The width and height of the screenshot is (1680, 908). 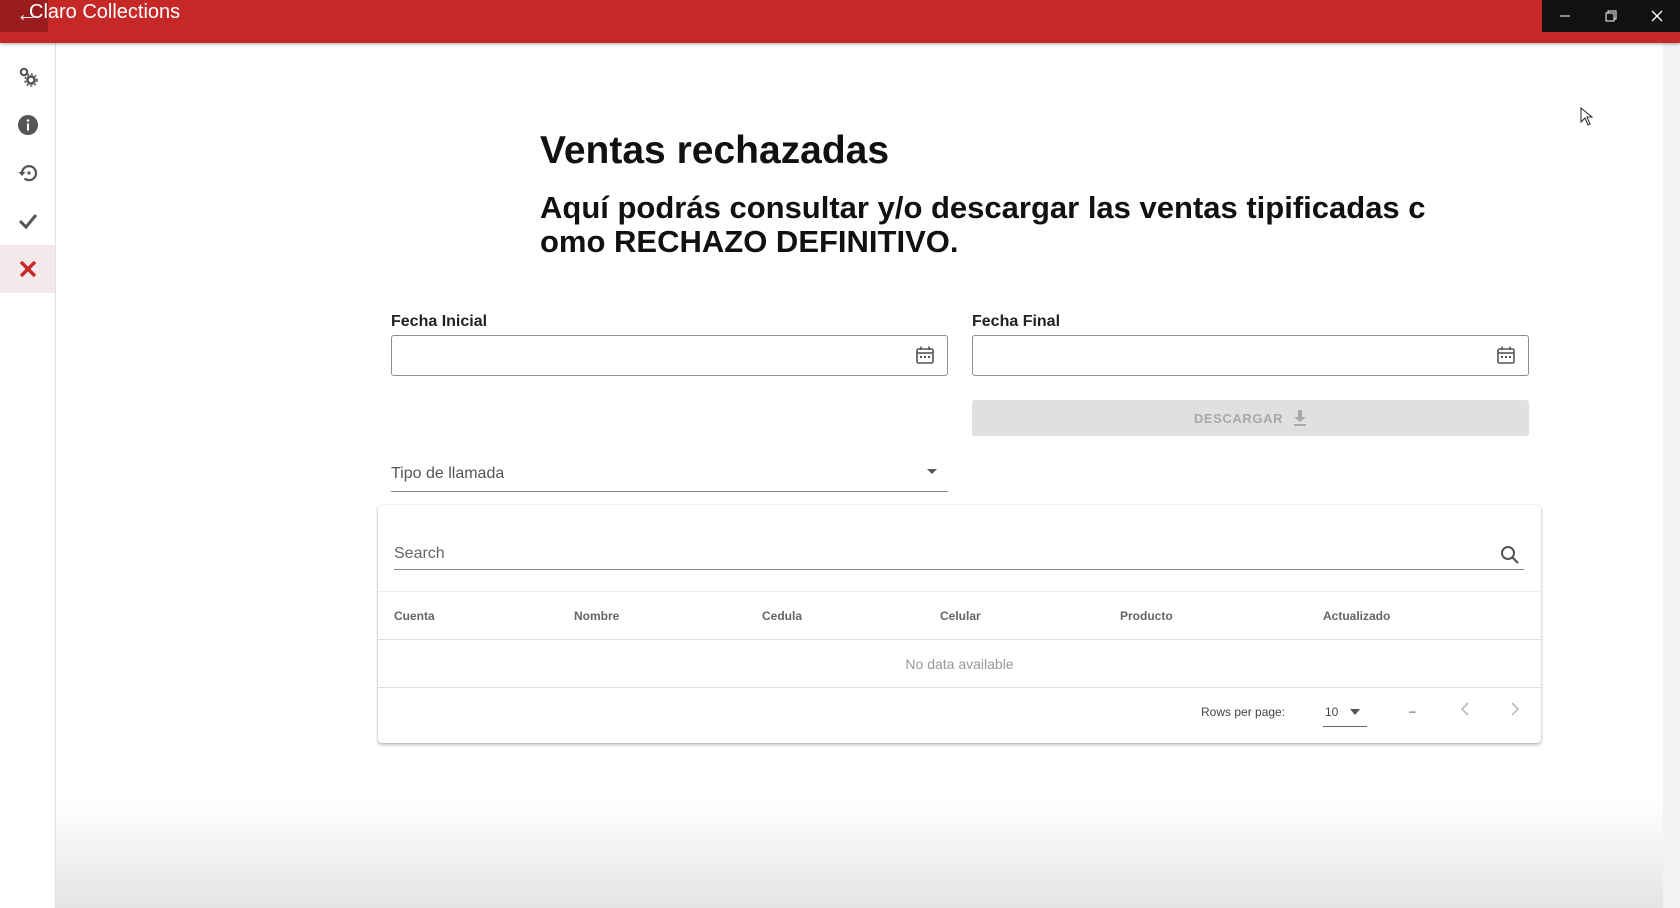 What do you see at coordinates (1345, 726) in the screenshot?
I see `rows-per-page-underline` at bounding box center [1345, 726].